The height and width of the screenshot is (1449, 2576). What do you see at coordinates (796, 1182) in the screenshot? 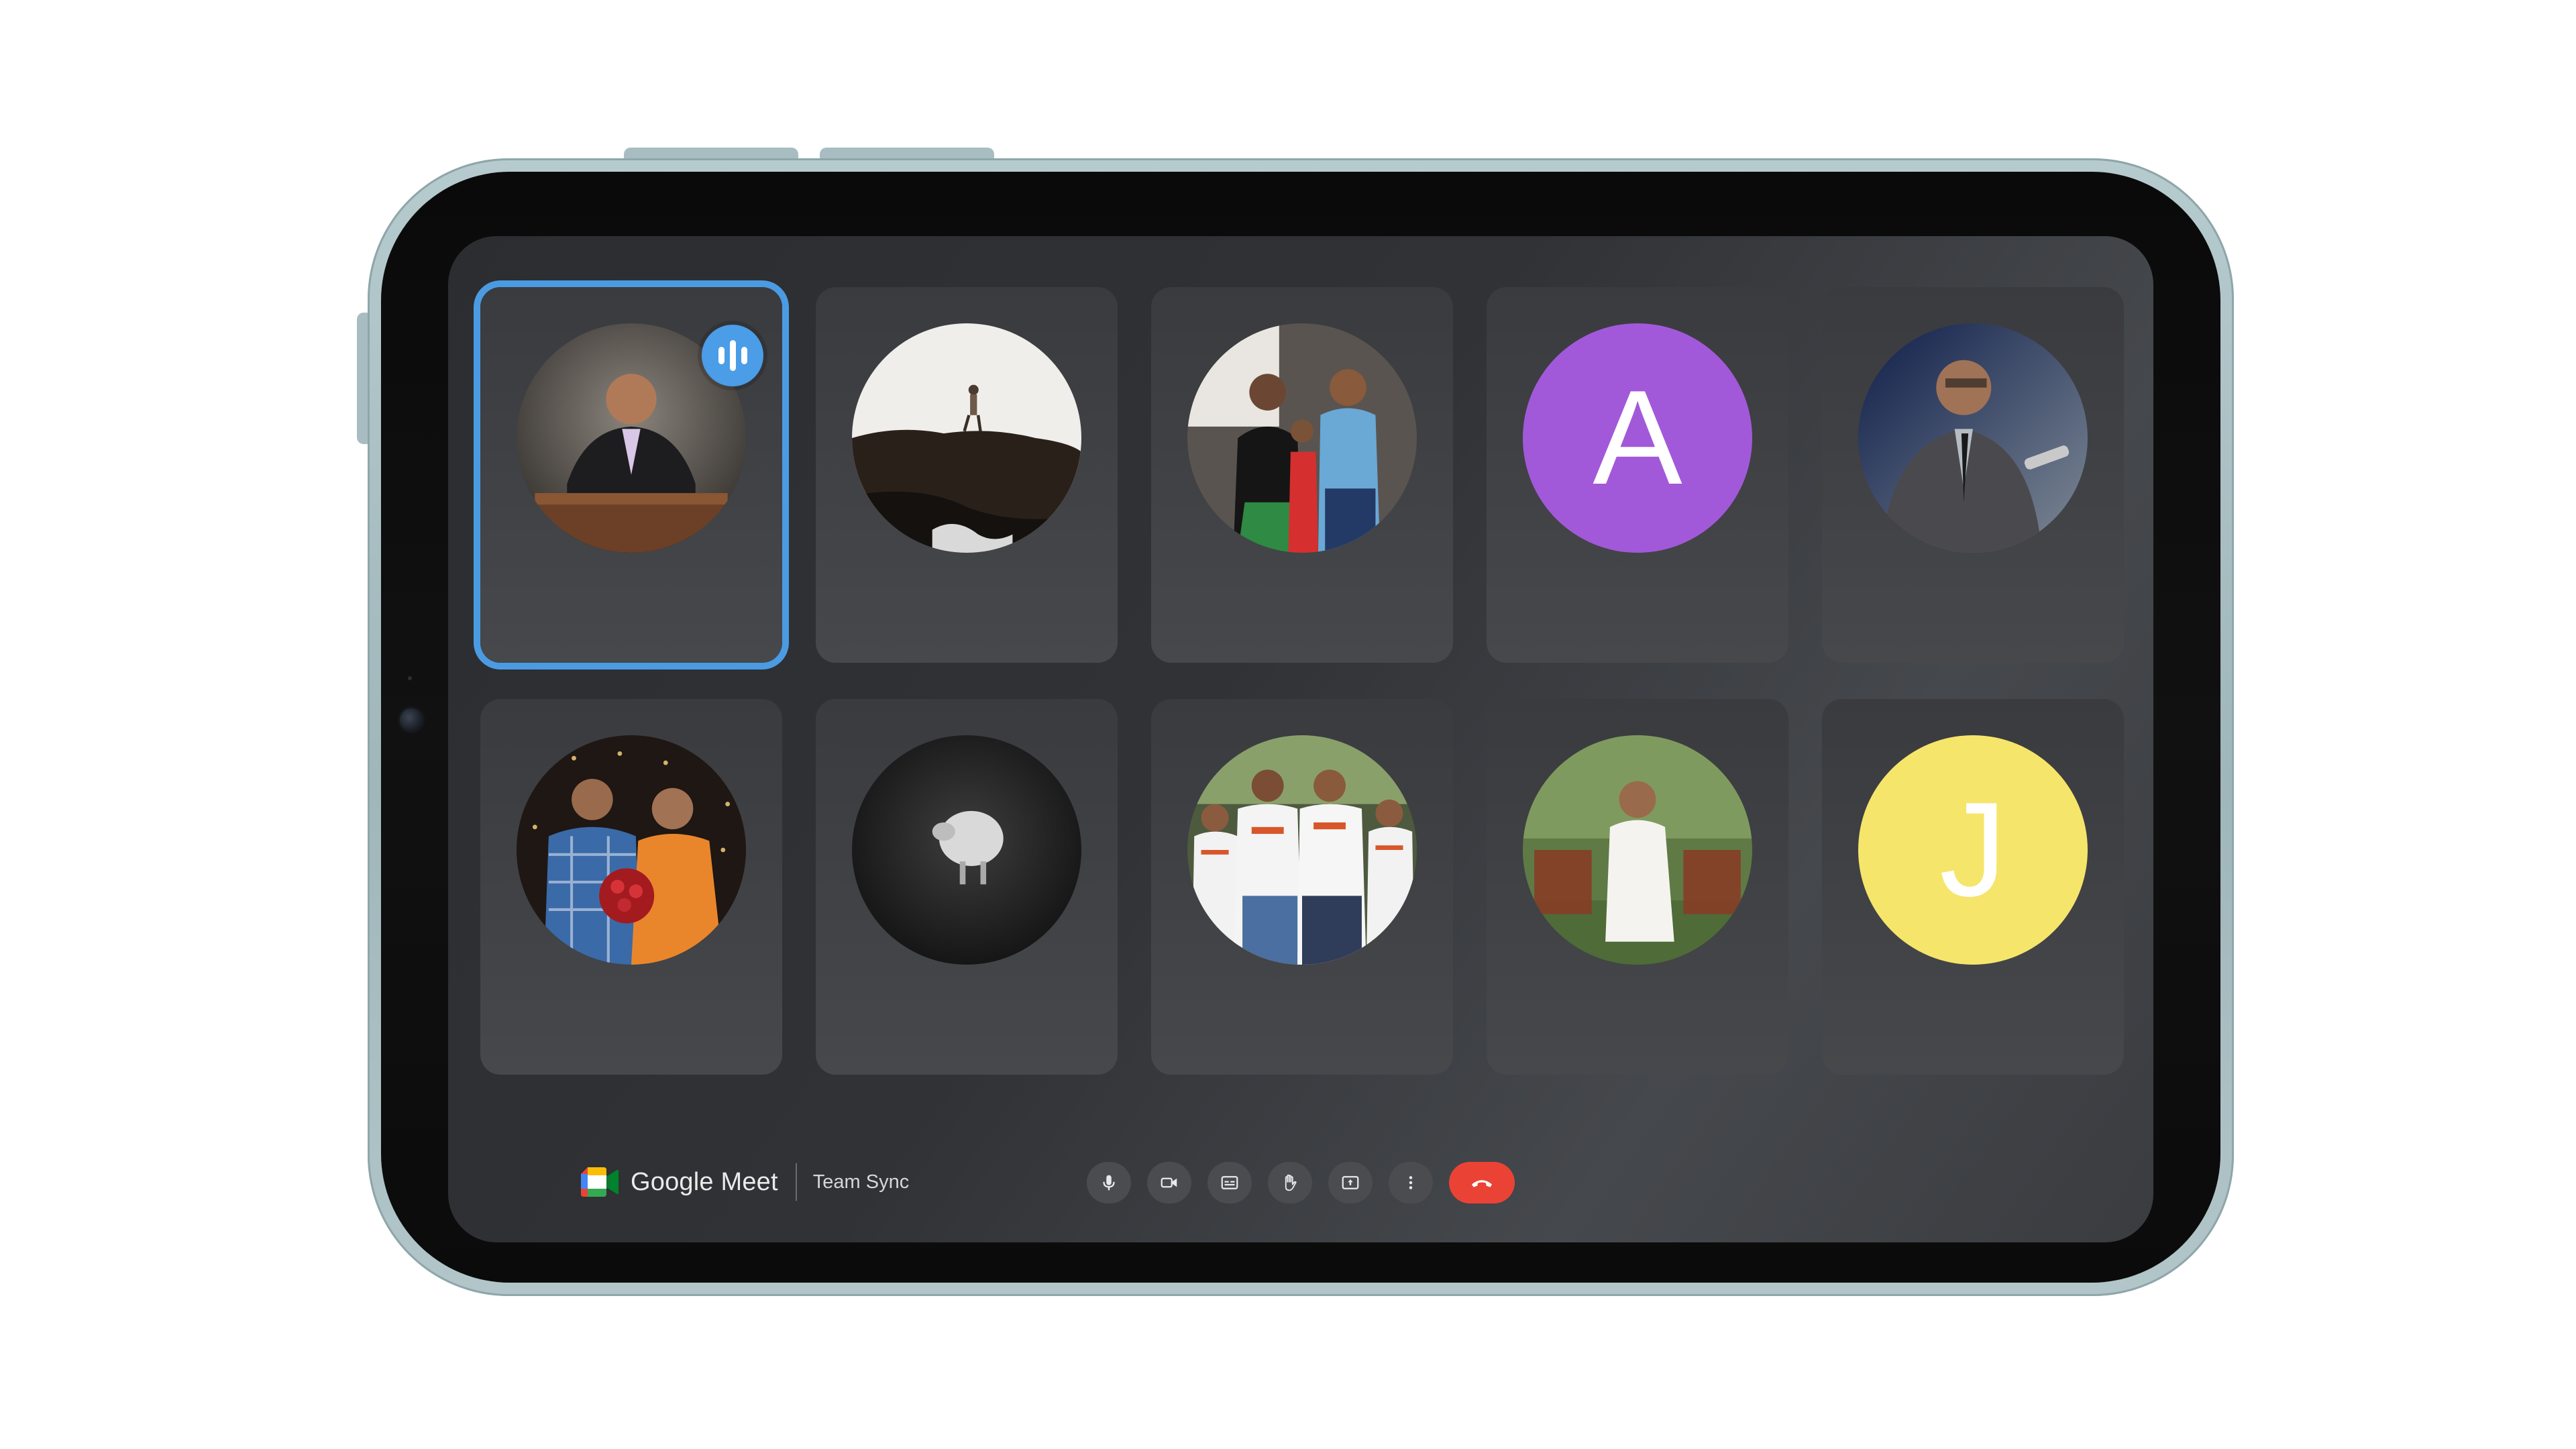
I see `brand-divider` at bounding box center [796, 1182].